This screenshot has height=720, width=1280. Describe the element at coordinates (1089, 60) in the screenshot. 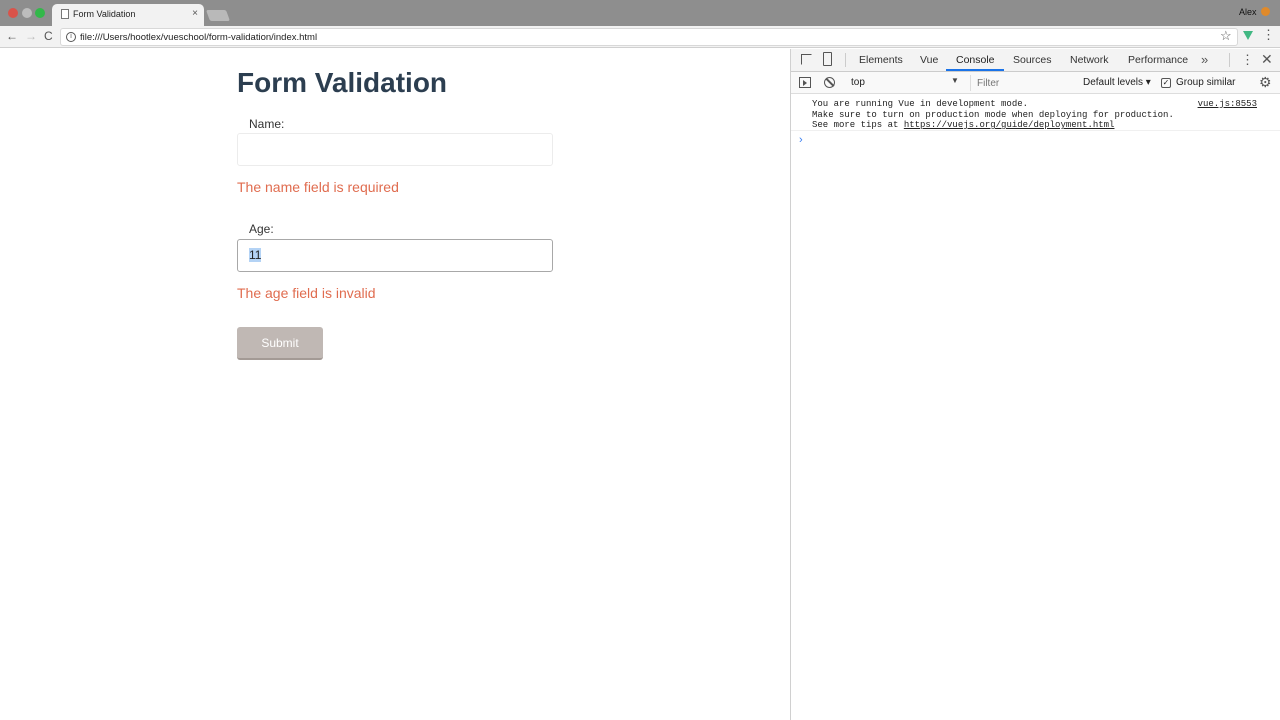

I see `tab-network: Network` at that location.